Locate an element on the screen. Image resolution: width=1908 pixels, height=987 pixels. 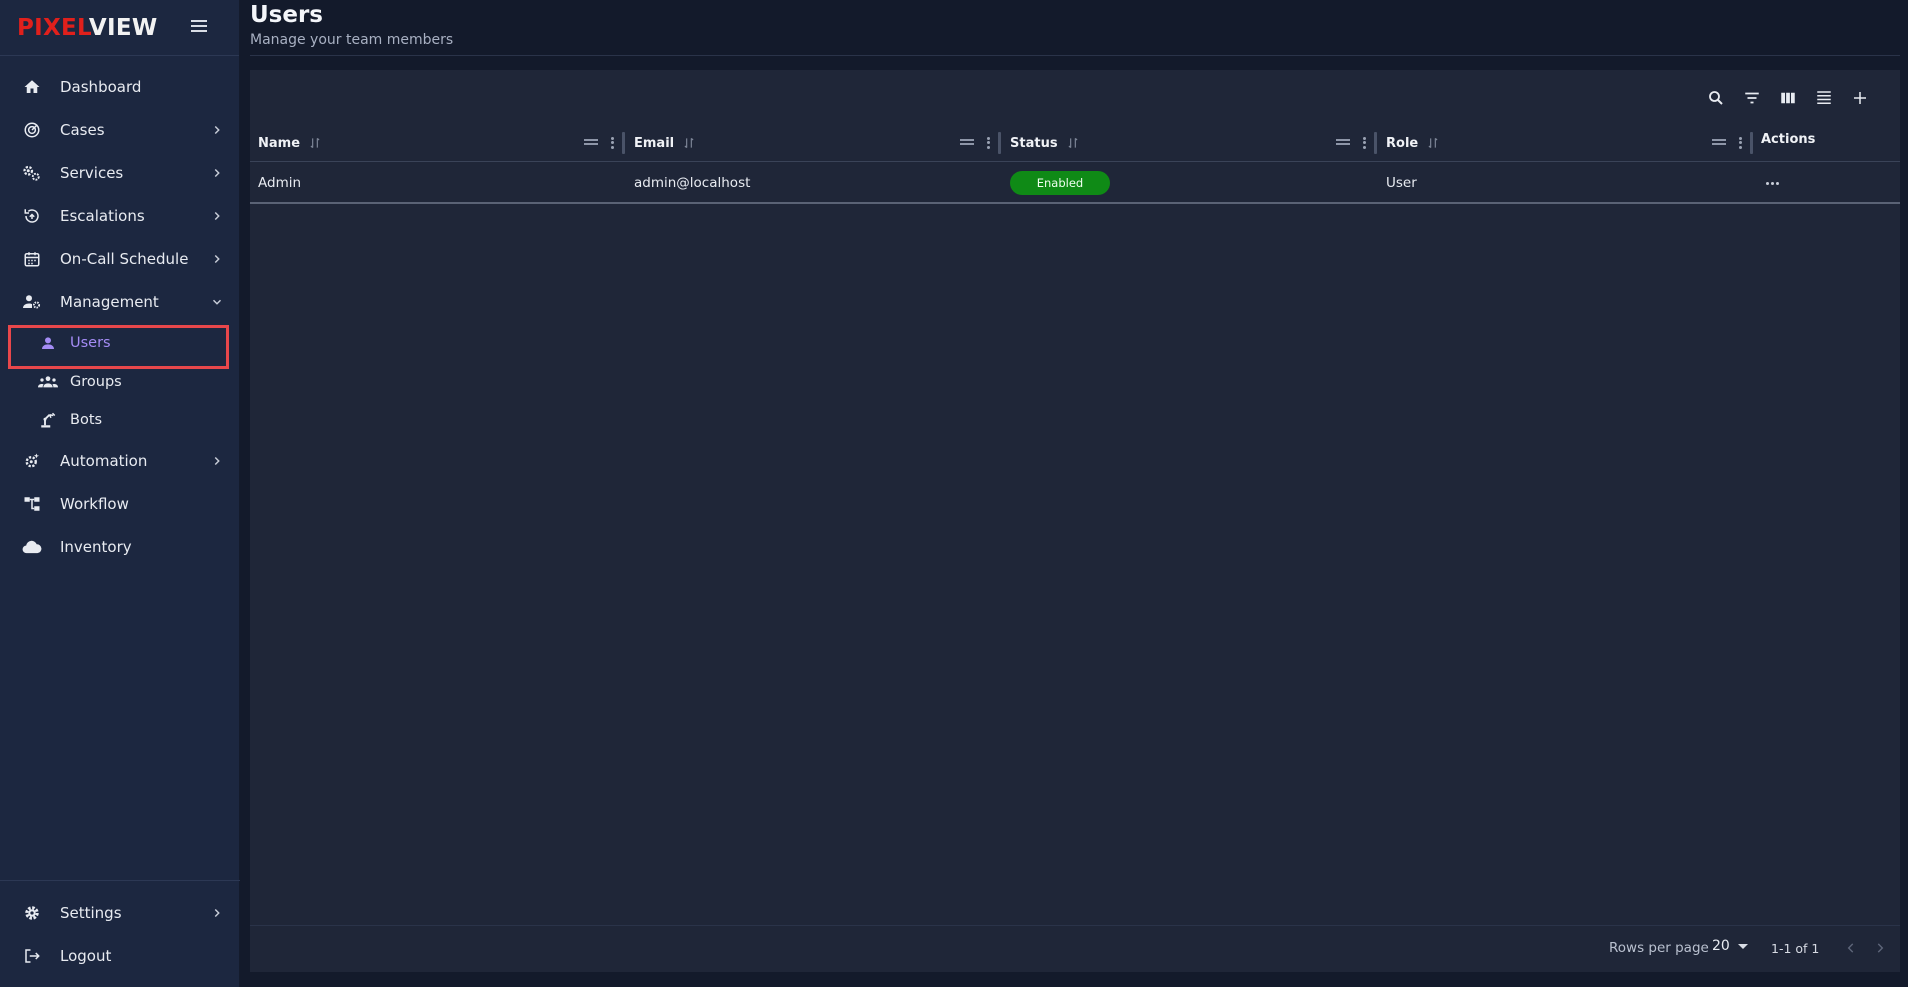
sidebar-item-label: Dashboard is located at coordinates (101, 87).